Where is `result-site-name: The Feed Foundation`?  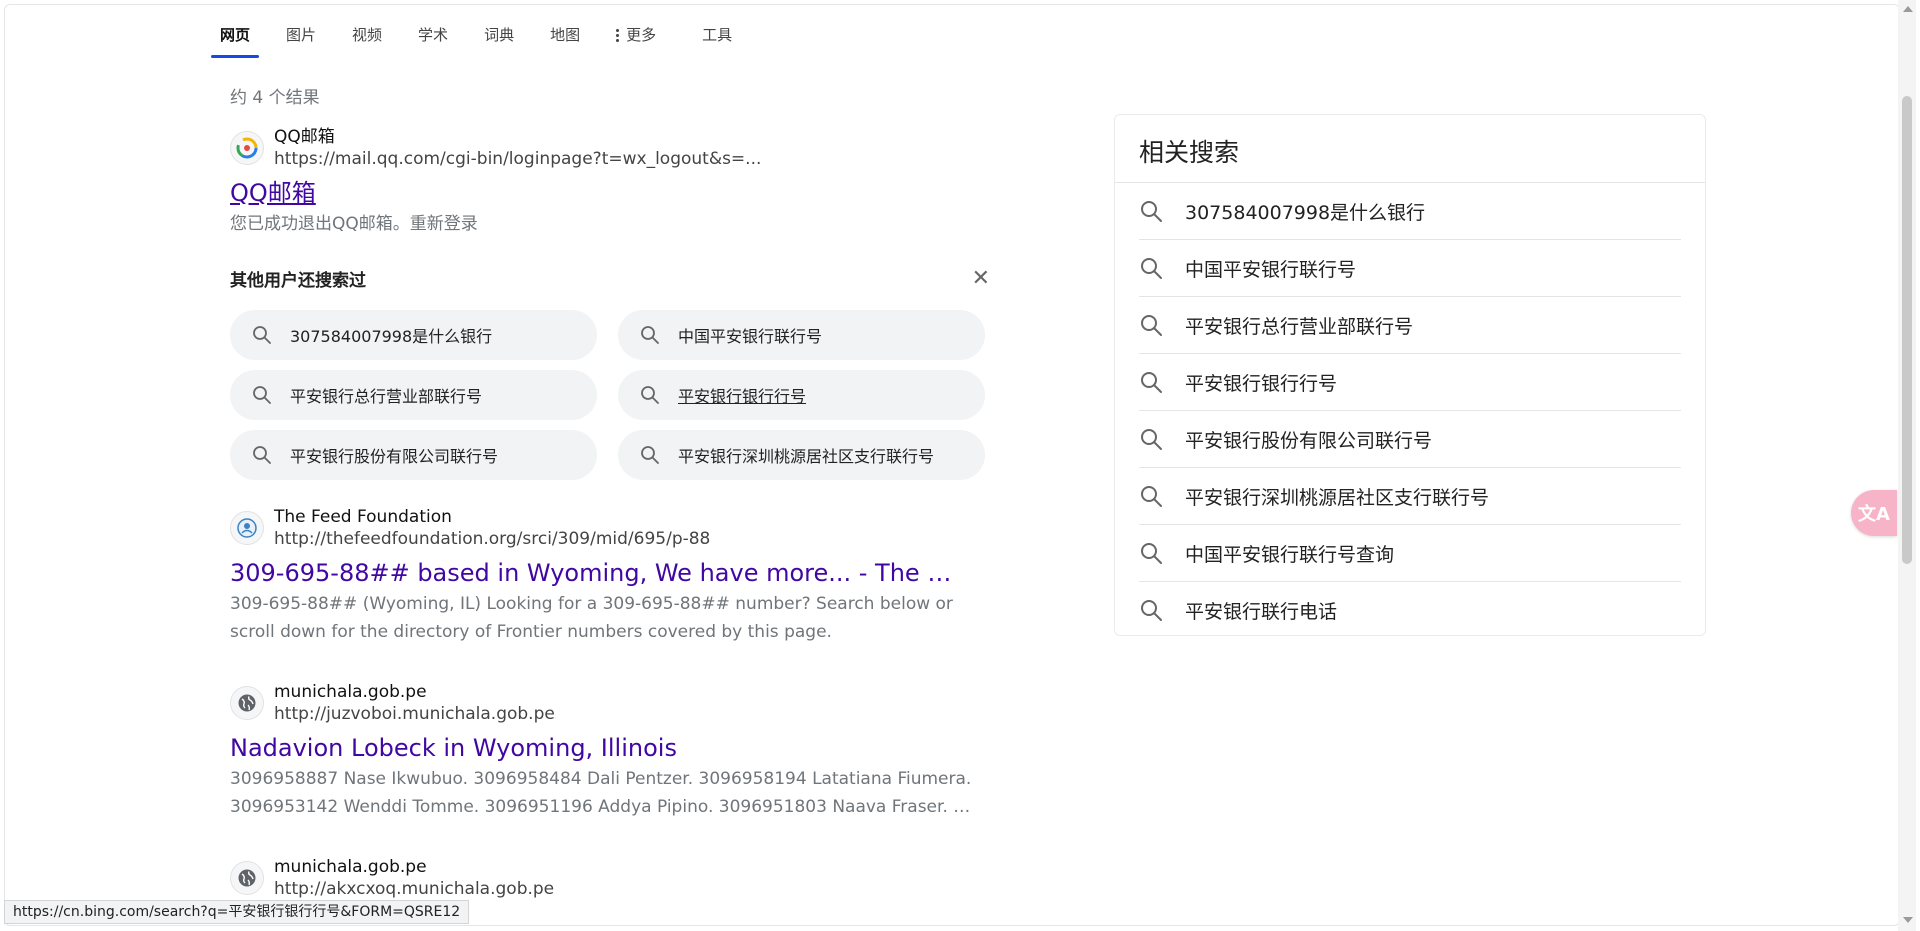 result-site-name: The Feed Foundation is located at coordinates (363, 517).